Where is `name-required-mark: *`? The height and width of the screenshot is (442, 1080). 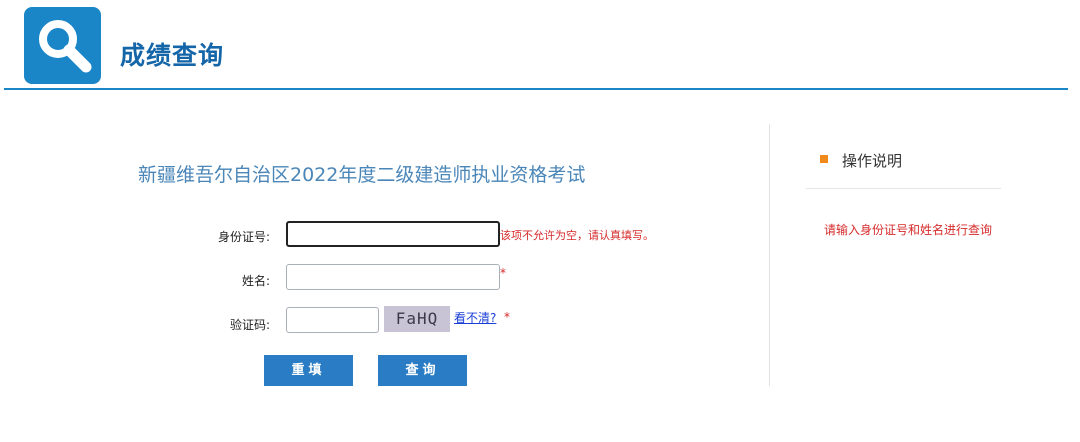 name-required-mark: * is located at coordinates (503, 273).